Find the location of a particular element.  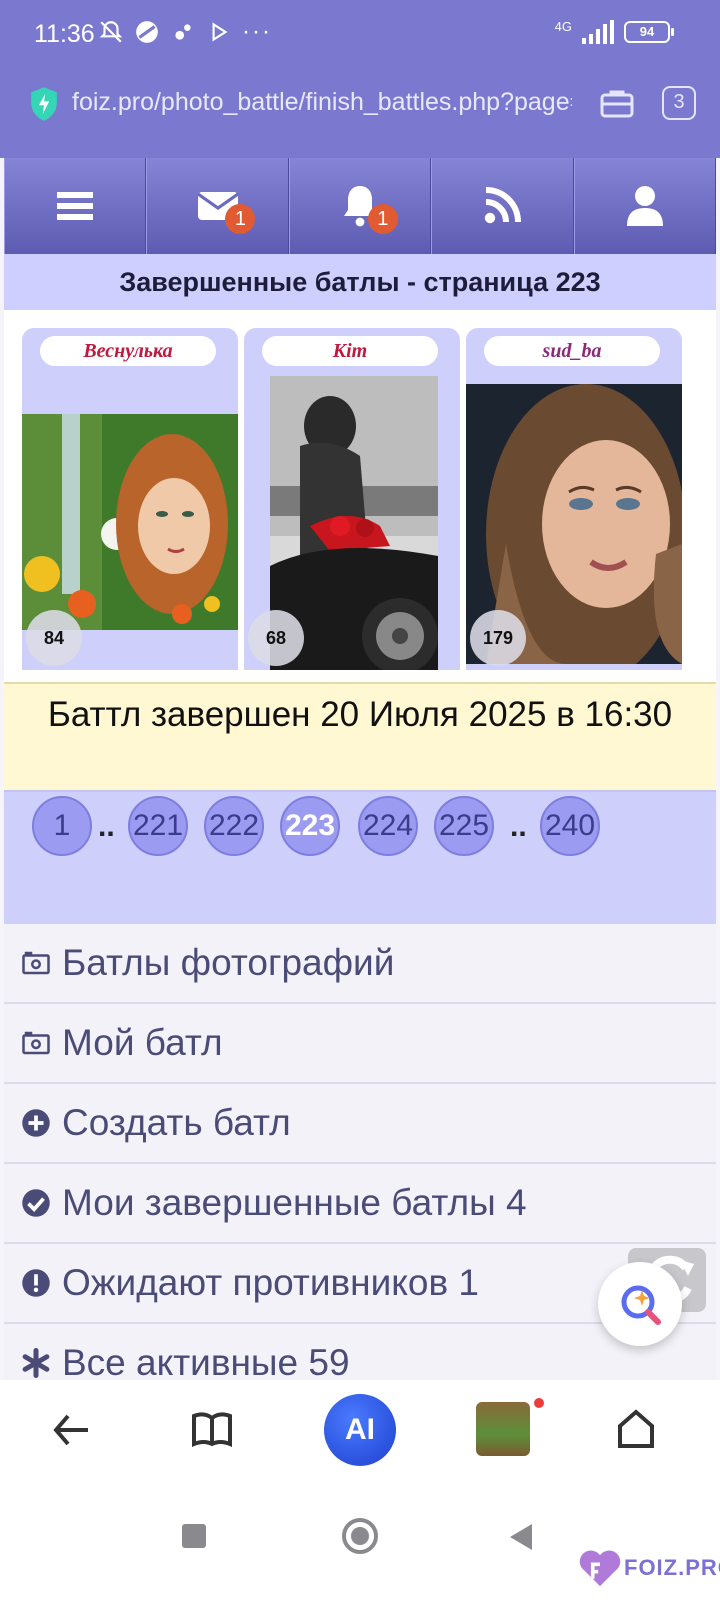

ai-button: AI is located at coordinates (360, 1430).